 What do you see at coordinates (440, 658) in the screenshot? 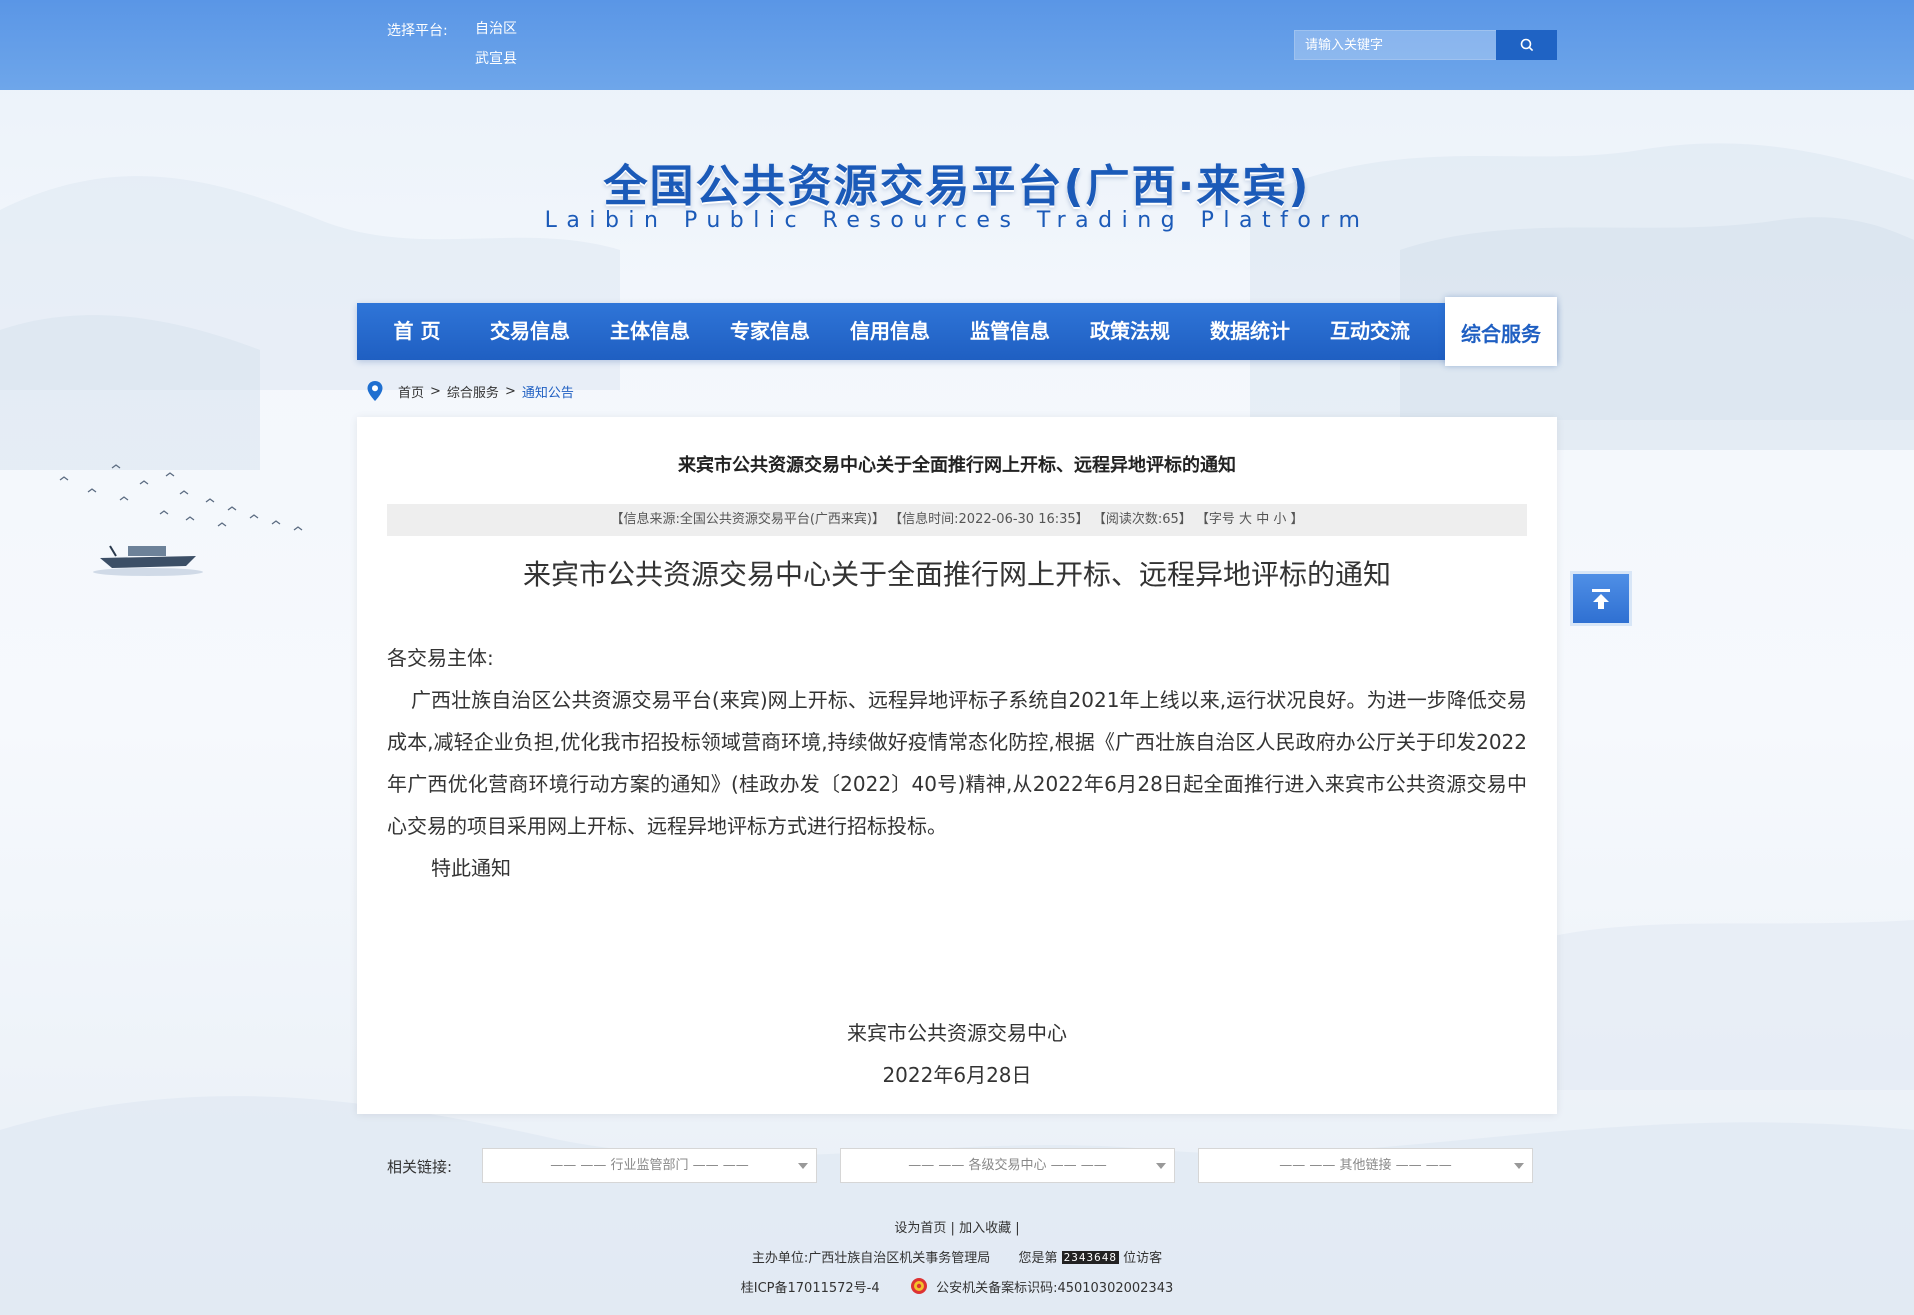
I see `article-salutation: 各交易主体:` at bounding box center [440, 658].